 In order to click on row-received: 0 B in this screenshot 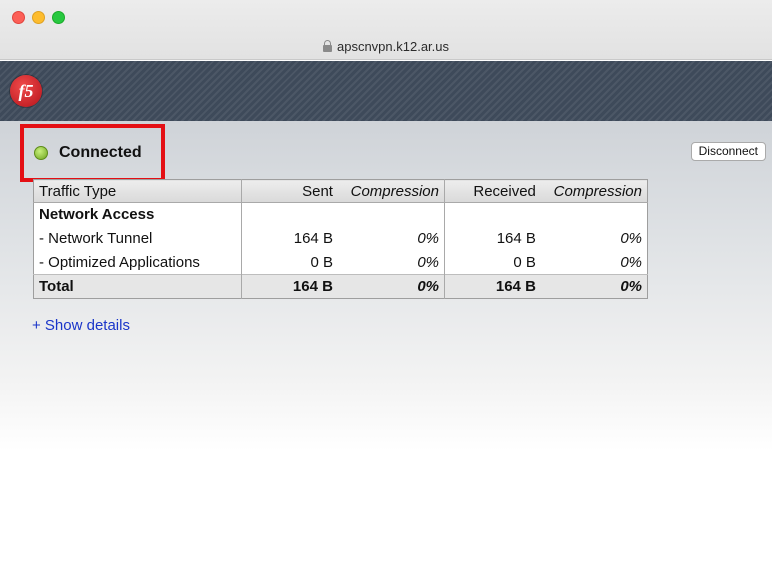, I will do `click(524, 262)`.